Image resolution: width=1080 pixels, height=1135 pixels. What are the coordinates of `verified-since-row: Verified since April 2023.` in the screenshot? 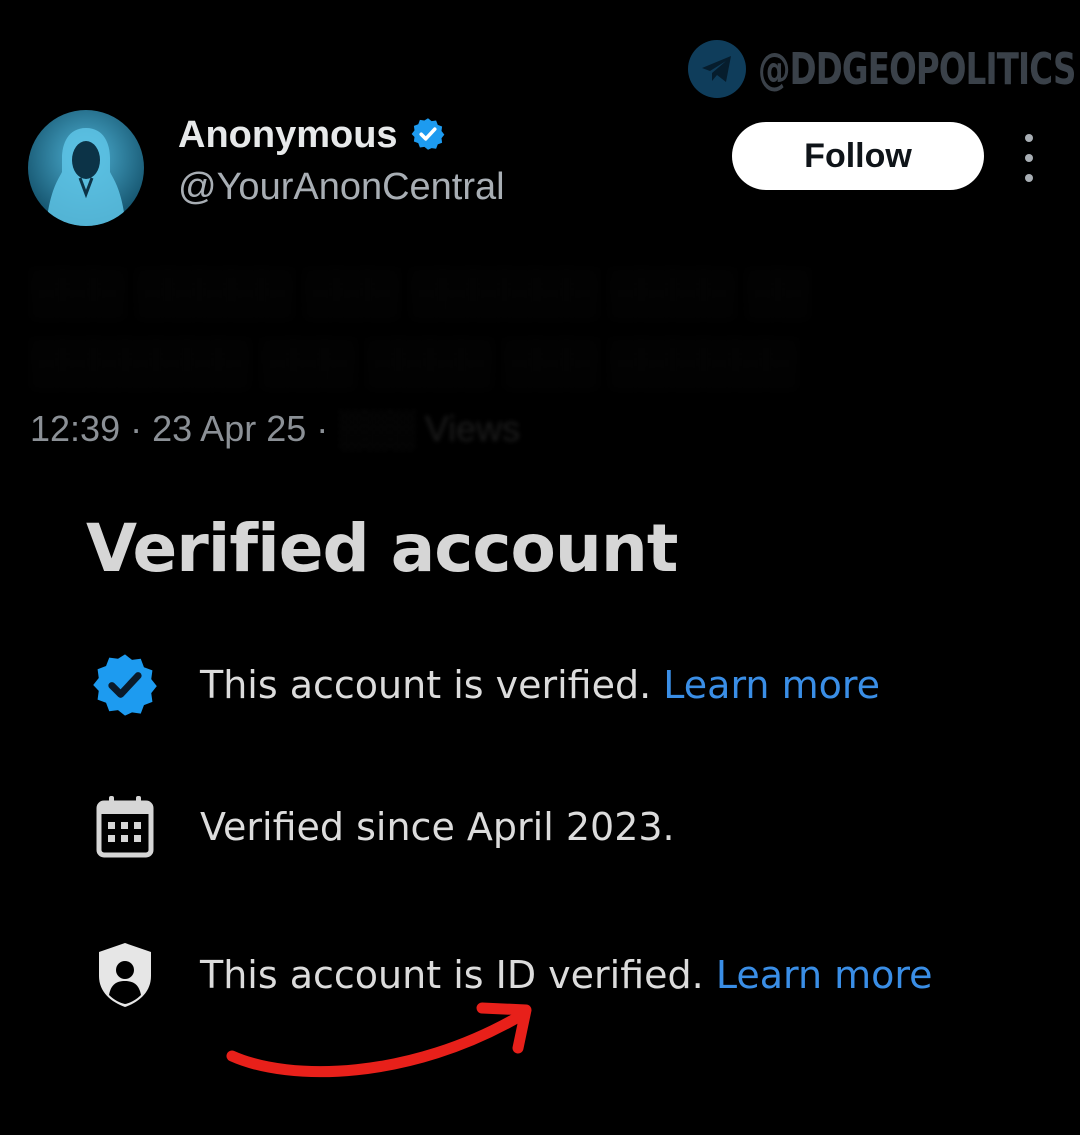 It's located at (380, 827).